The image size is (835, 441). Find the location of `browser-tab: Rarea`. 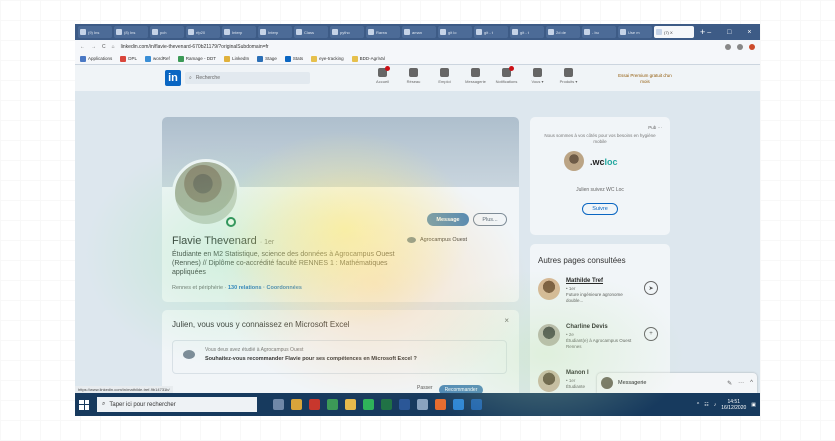

browser-tab: Rarea is located at coordinates (383, 32).